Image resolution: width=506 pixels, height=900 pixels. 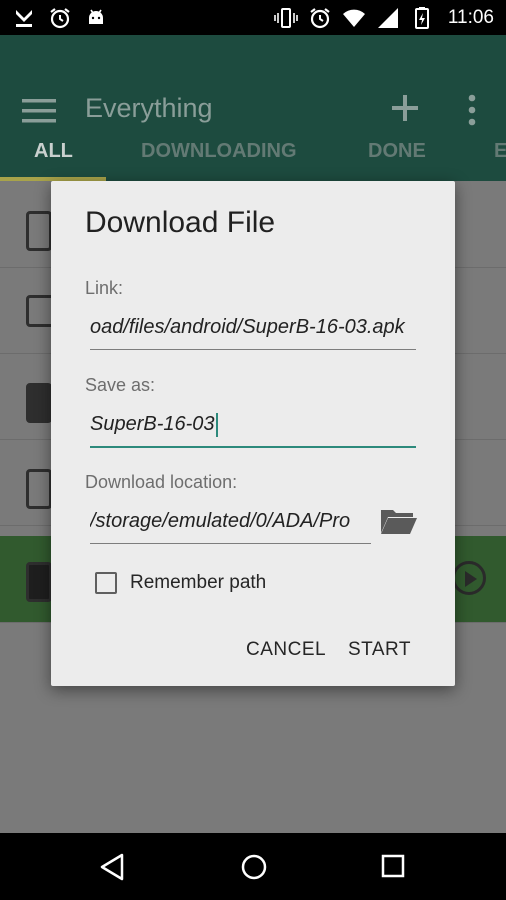 I want to click on add-icon, so click(x=405, y=108).